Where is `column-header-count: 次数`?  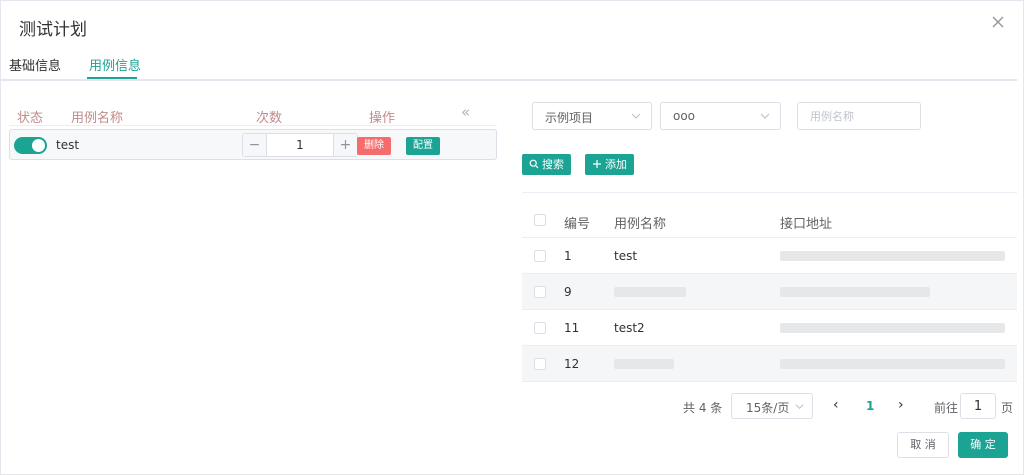
column-header-count: 次数 is located at coordinates (269, 118).